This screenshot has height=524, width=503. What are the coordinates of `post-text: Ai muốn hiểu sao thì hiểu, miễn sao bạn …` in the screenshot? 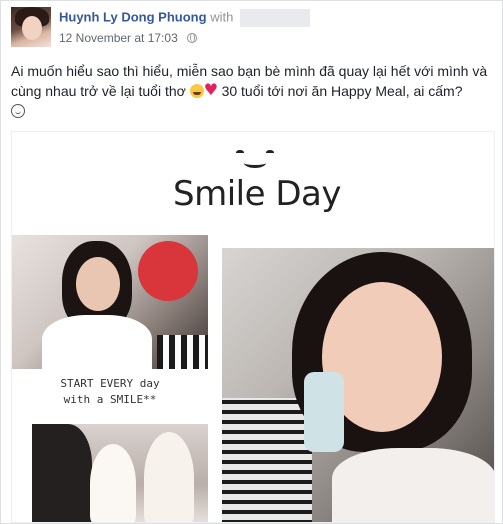 It's located at (253, 91).